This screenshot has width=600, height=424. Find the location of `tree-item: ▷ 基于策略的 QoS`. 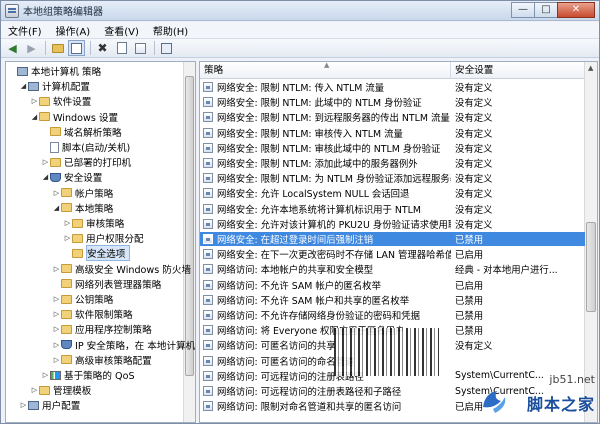

tree-item: ▷ 基于策略的 QoS is located at coordinates (88, 375).